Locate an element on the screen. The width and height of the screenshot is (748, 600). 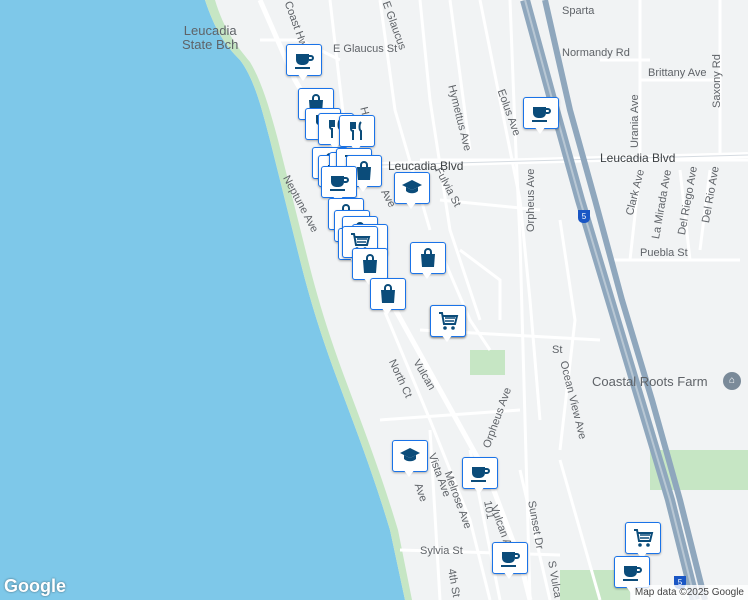
e-glaucus-st-label: E Glaucus St is located at coordinates (365, 49).